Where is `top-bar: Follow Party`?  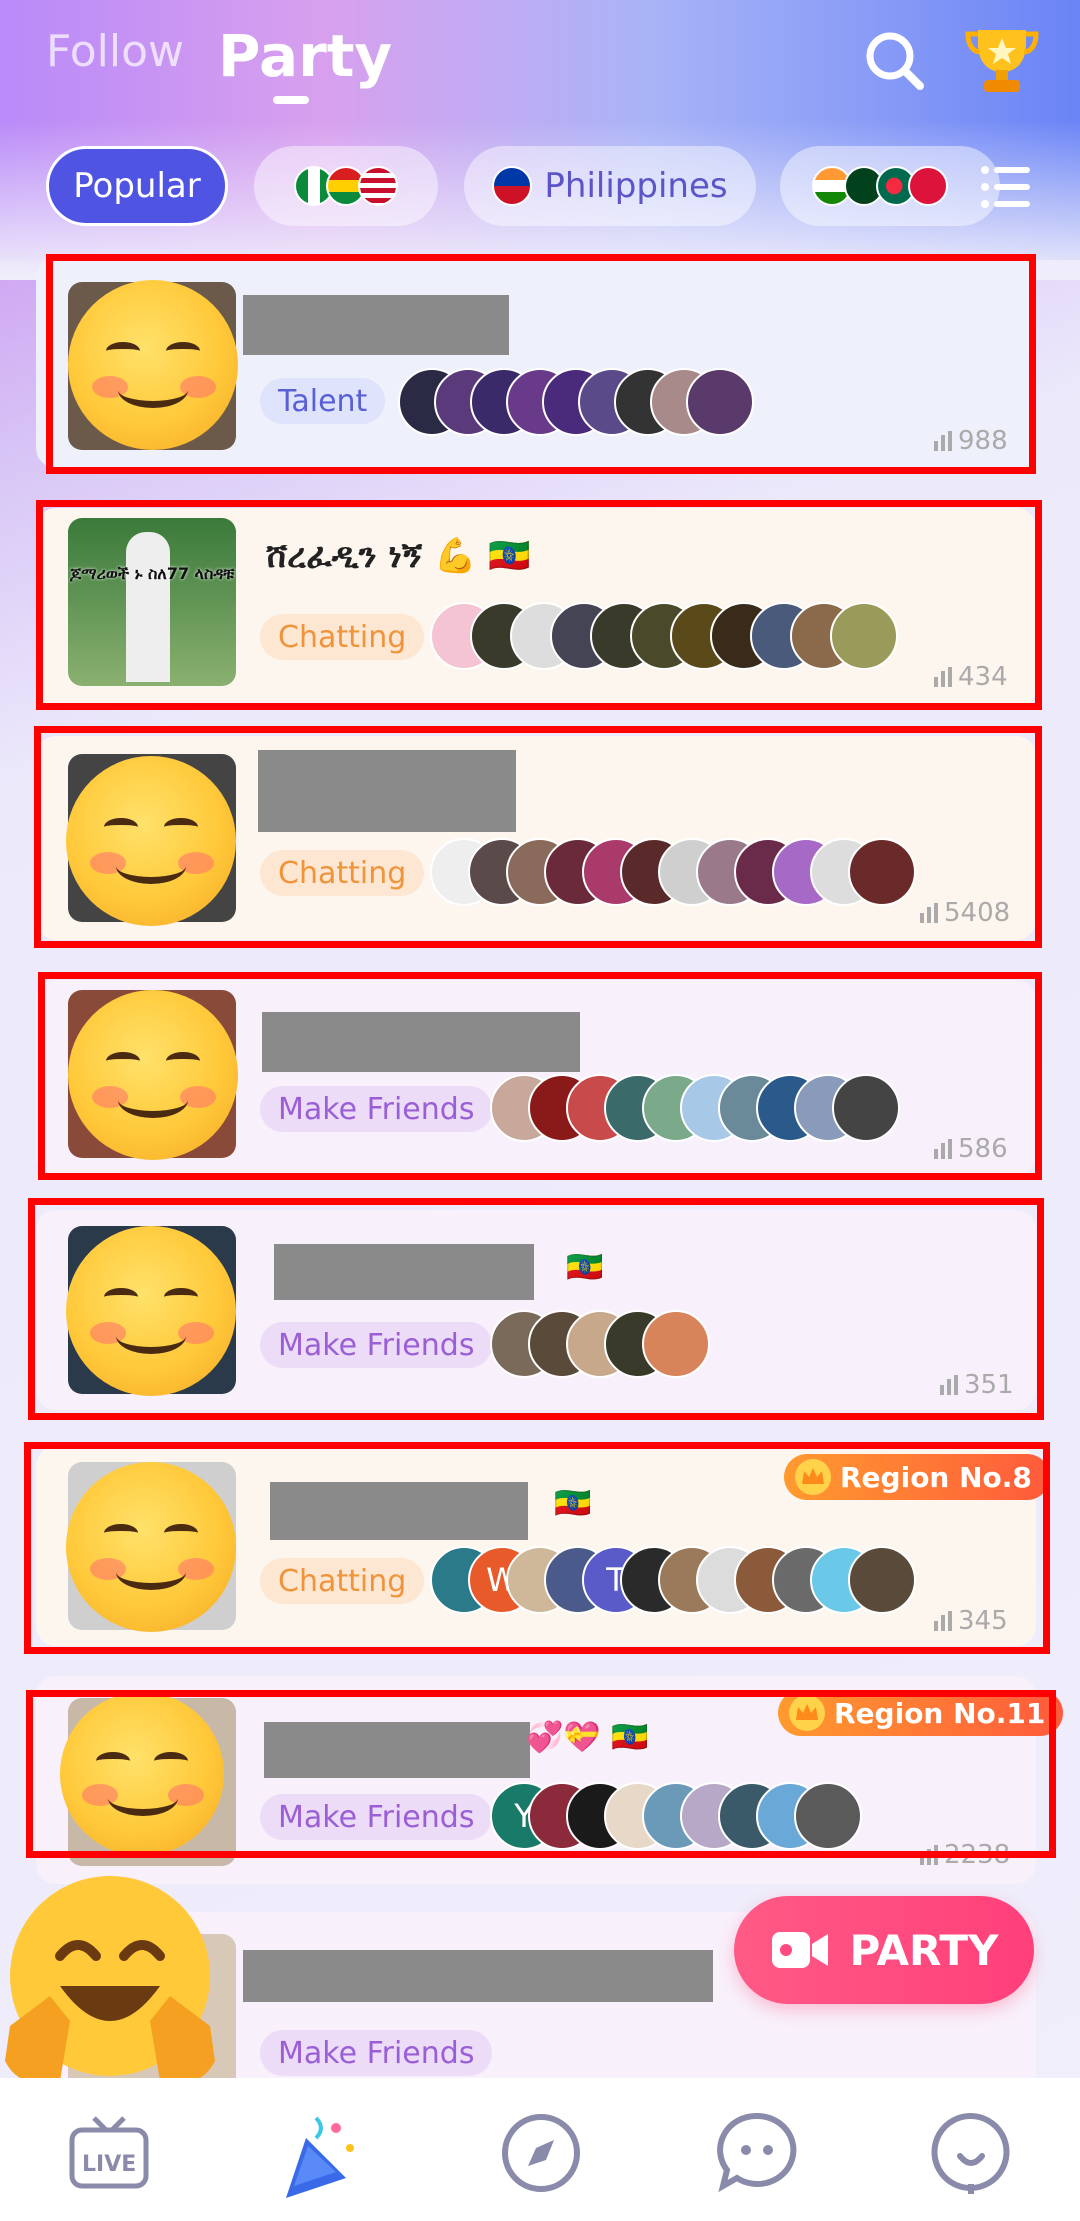
top-bar: Follow Party is located at coordinates (540, 70).